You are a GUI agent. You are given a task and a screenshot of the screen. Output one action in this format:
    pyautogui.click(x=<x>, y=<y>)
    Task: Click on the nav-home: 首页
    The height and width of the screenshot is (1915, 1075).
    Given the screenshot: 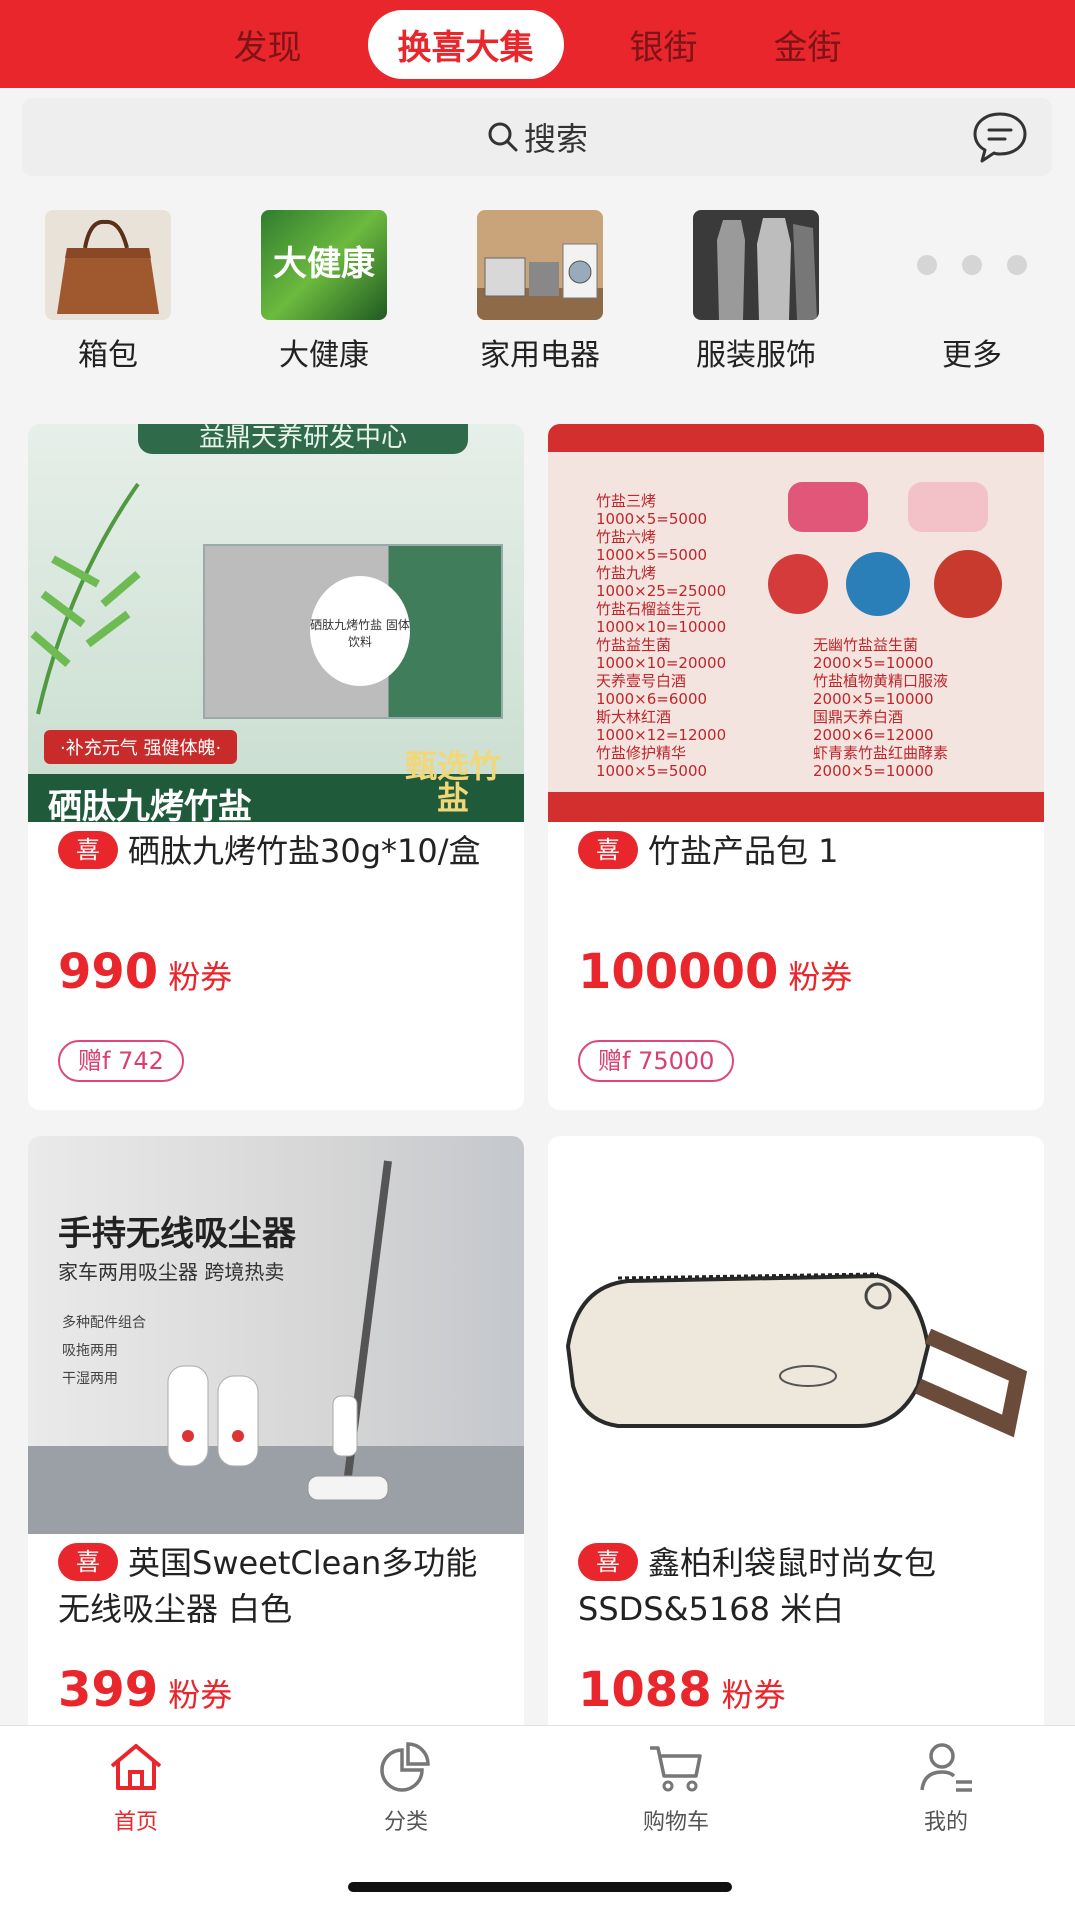 What is the action you would take?
    pyautogui.click(x=136, y=1788)
    